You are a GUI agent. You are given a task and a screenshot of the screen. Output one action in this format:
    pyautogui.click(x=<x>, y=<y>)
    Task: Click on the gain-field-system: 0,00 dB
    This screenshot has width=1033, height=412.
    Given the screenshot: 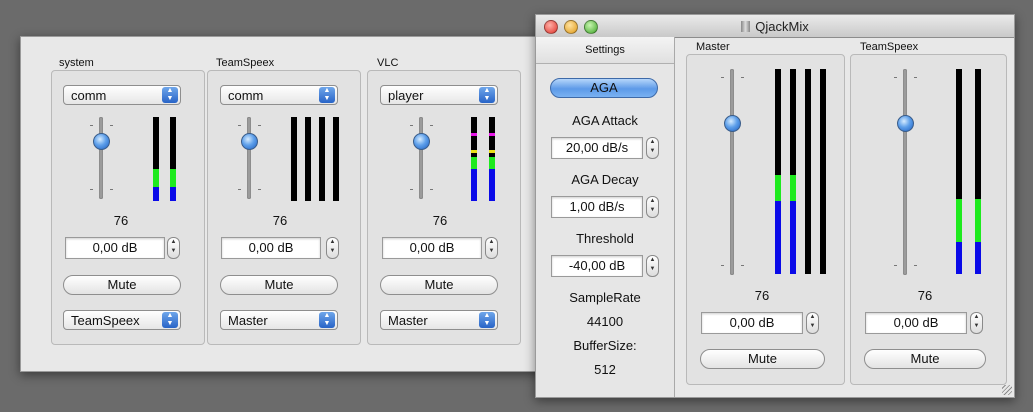 What is the action you would take?
    pyautogui.click(x=115, y=248)
    